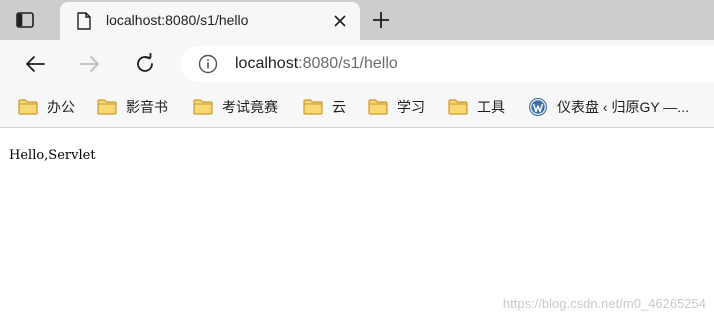  I want to click on refresh-icon, so click(145, 64).